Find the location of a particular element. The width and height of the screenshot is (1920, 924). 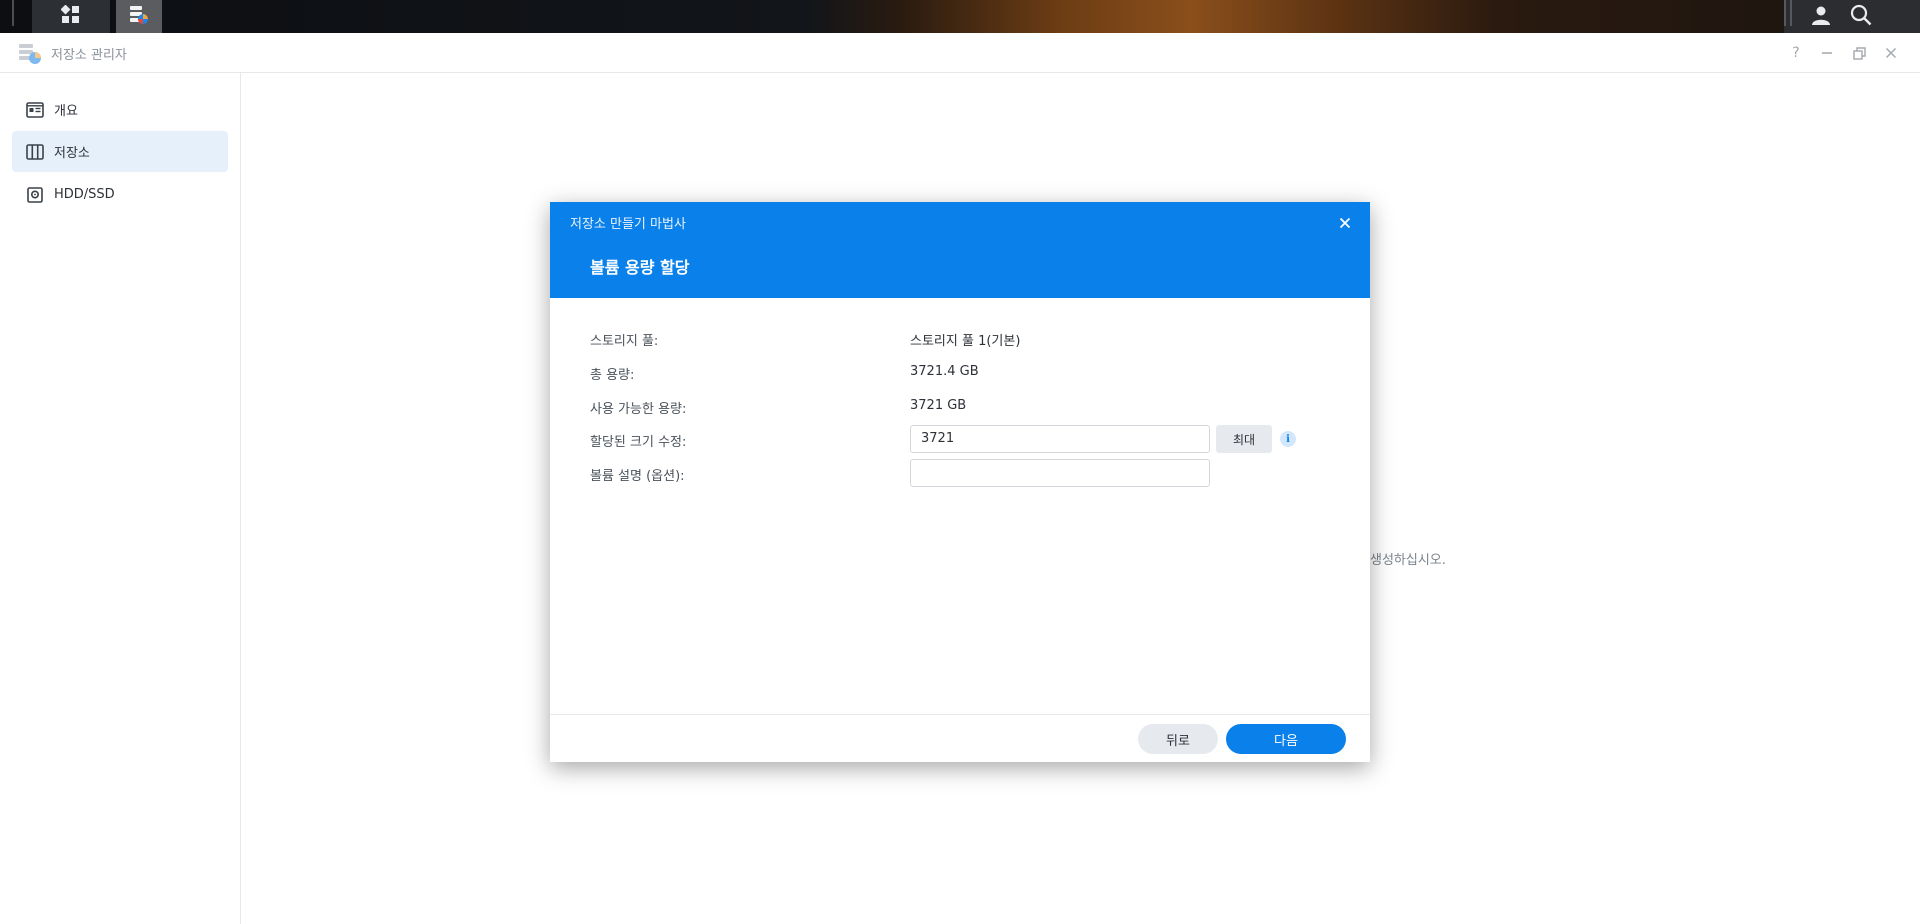

help-button: ? is located at coordinates (1796, 53).